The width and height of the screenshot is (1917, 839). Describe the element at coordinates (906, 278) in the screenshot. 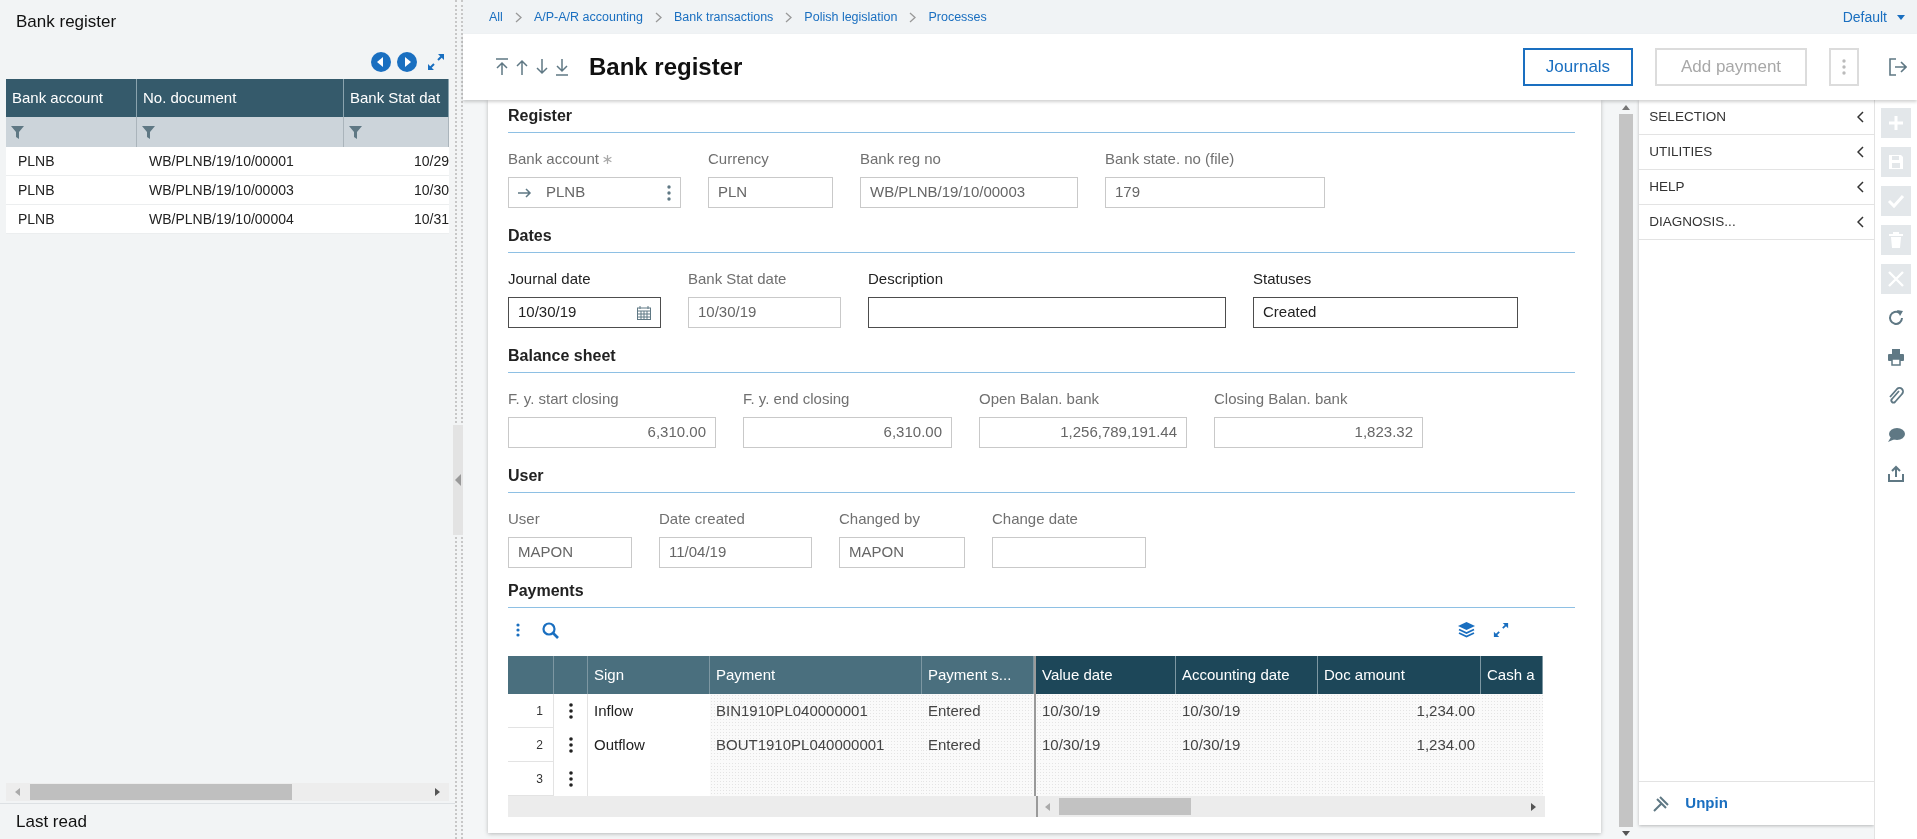

I see `field-label: Description` at that location.